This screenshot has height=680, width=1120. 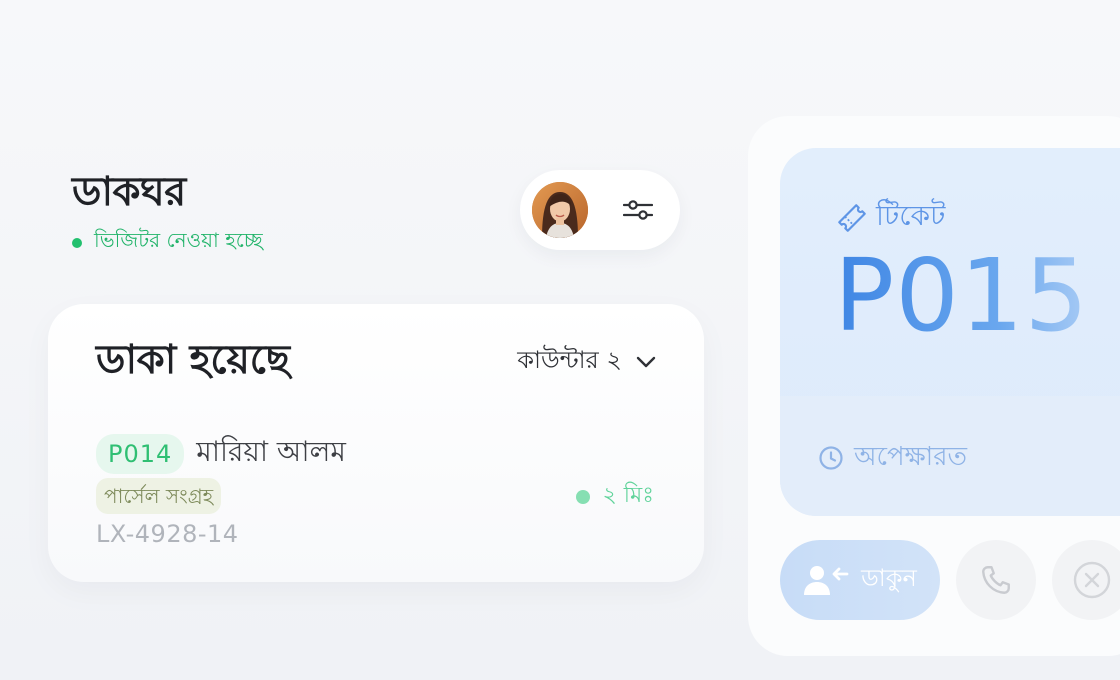 I want to click on user-call-icon, so click(x=826, y=580).